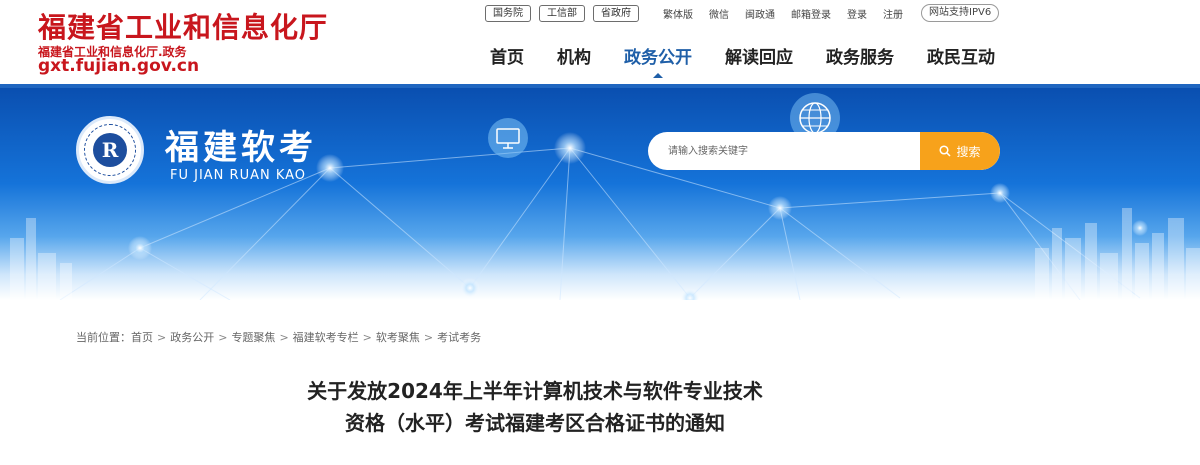 The image size is (1200, 465). What do you see at coordinates (574, 61) in the screenshot?
I see `nav-item-organization: 机构` at bounding box center [574, 61].